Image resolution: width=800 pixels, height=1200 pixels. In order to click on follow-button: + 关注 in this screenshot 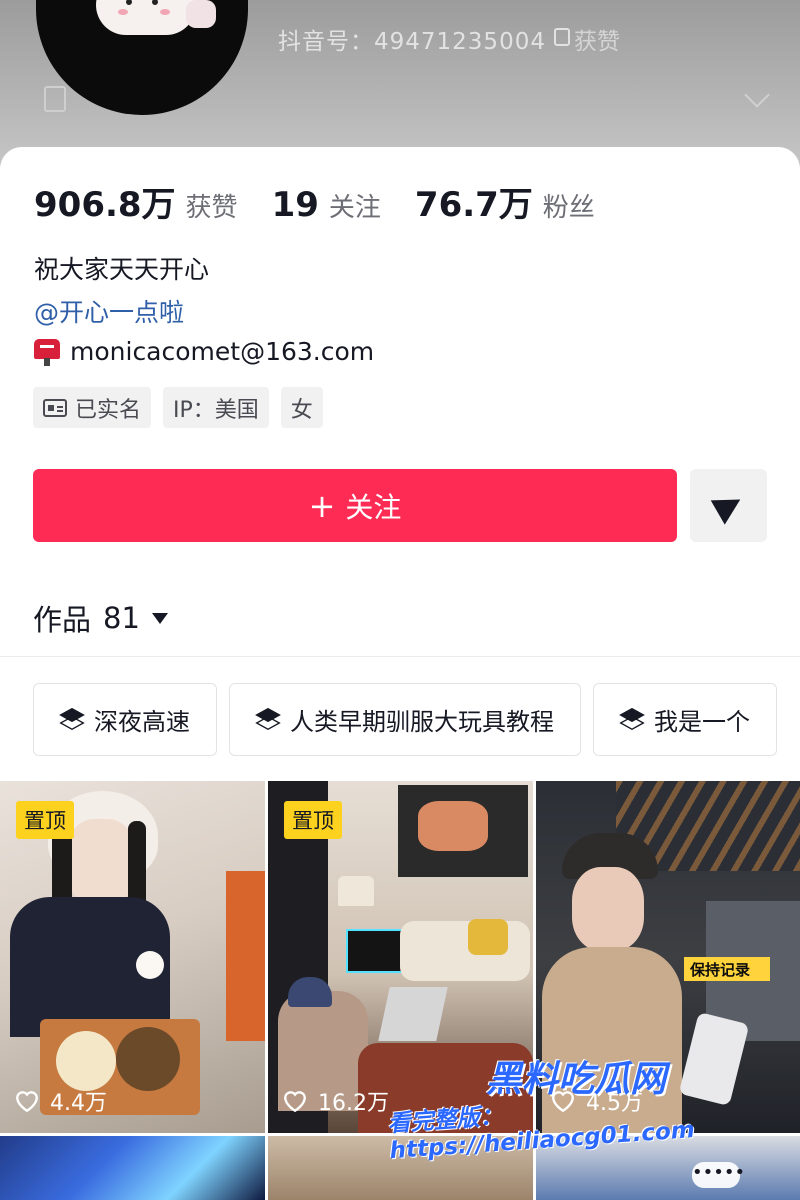, I will do `click(355, 505)`.